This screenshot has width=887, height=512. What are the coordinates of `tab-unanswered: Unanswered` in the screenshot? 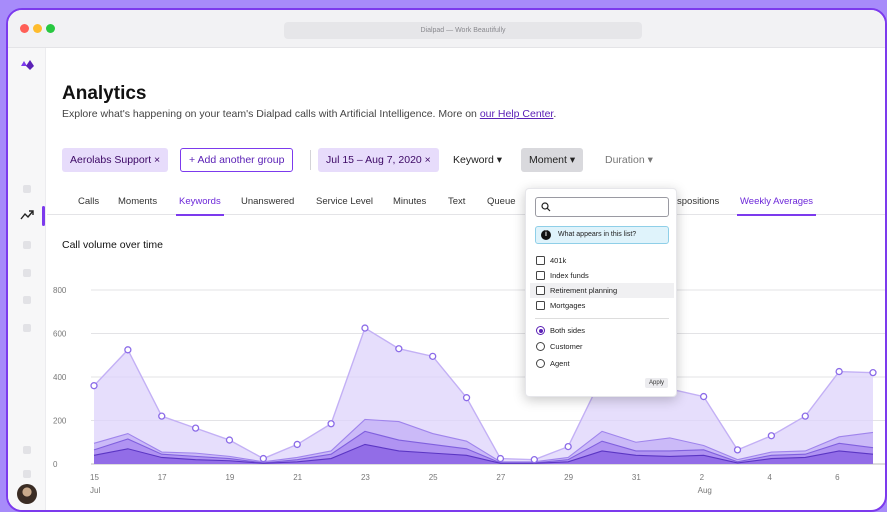 It's located at (267, 201).